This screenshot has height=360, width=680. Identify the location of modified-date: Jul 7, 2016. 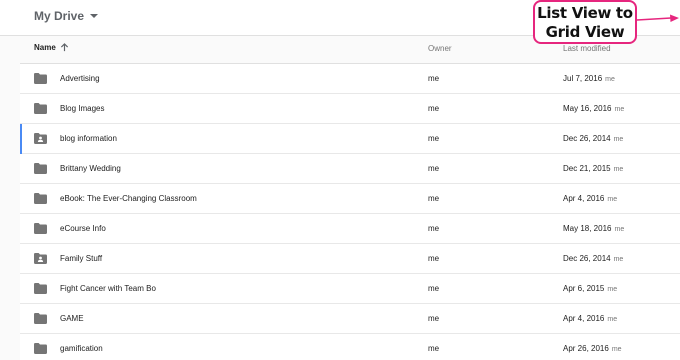
(583, 78).